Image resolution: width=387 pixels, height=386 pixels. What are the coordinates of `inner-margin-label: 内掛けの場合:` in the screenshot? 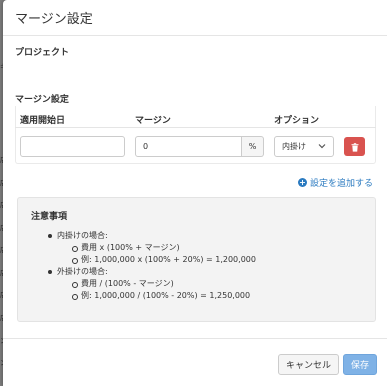 It's located at (196, 236).